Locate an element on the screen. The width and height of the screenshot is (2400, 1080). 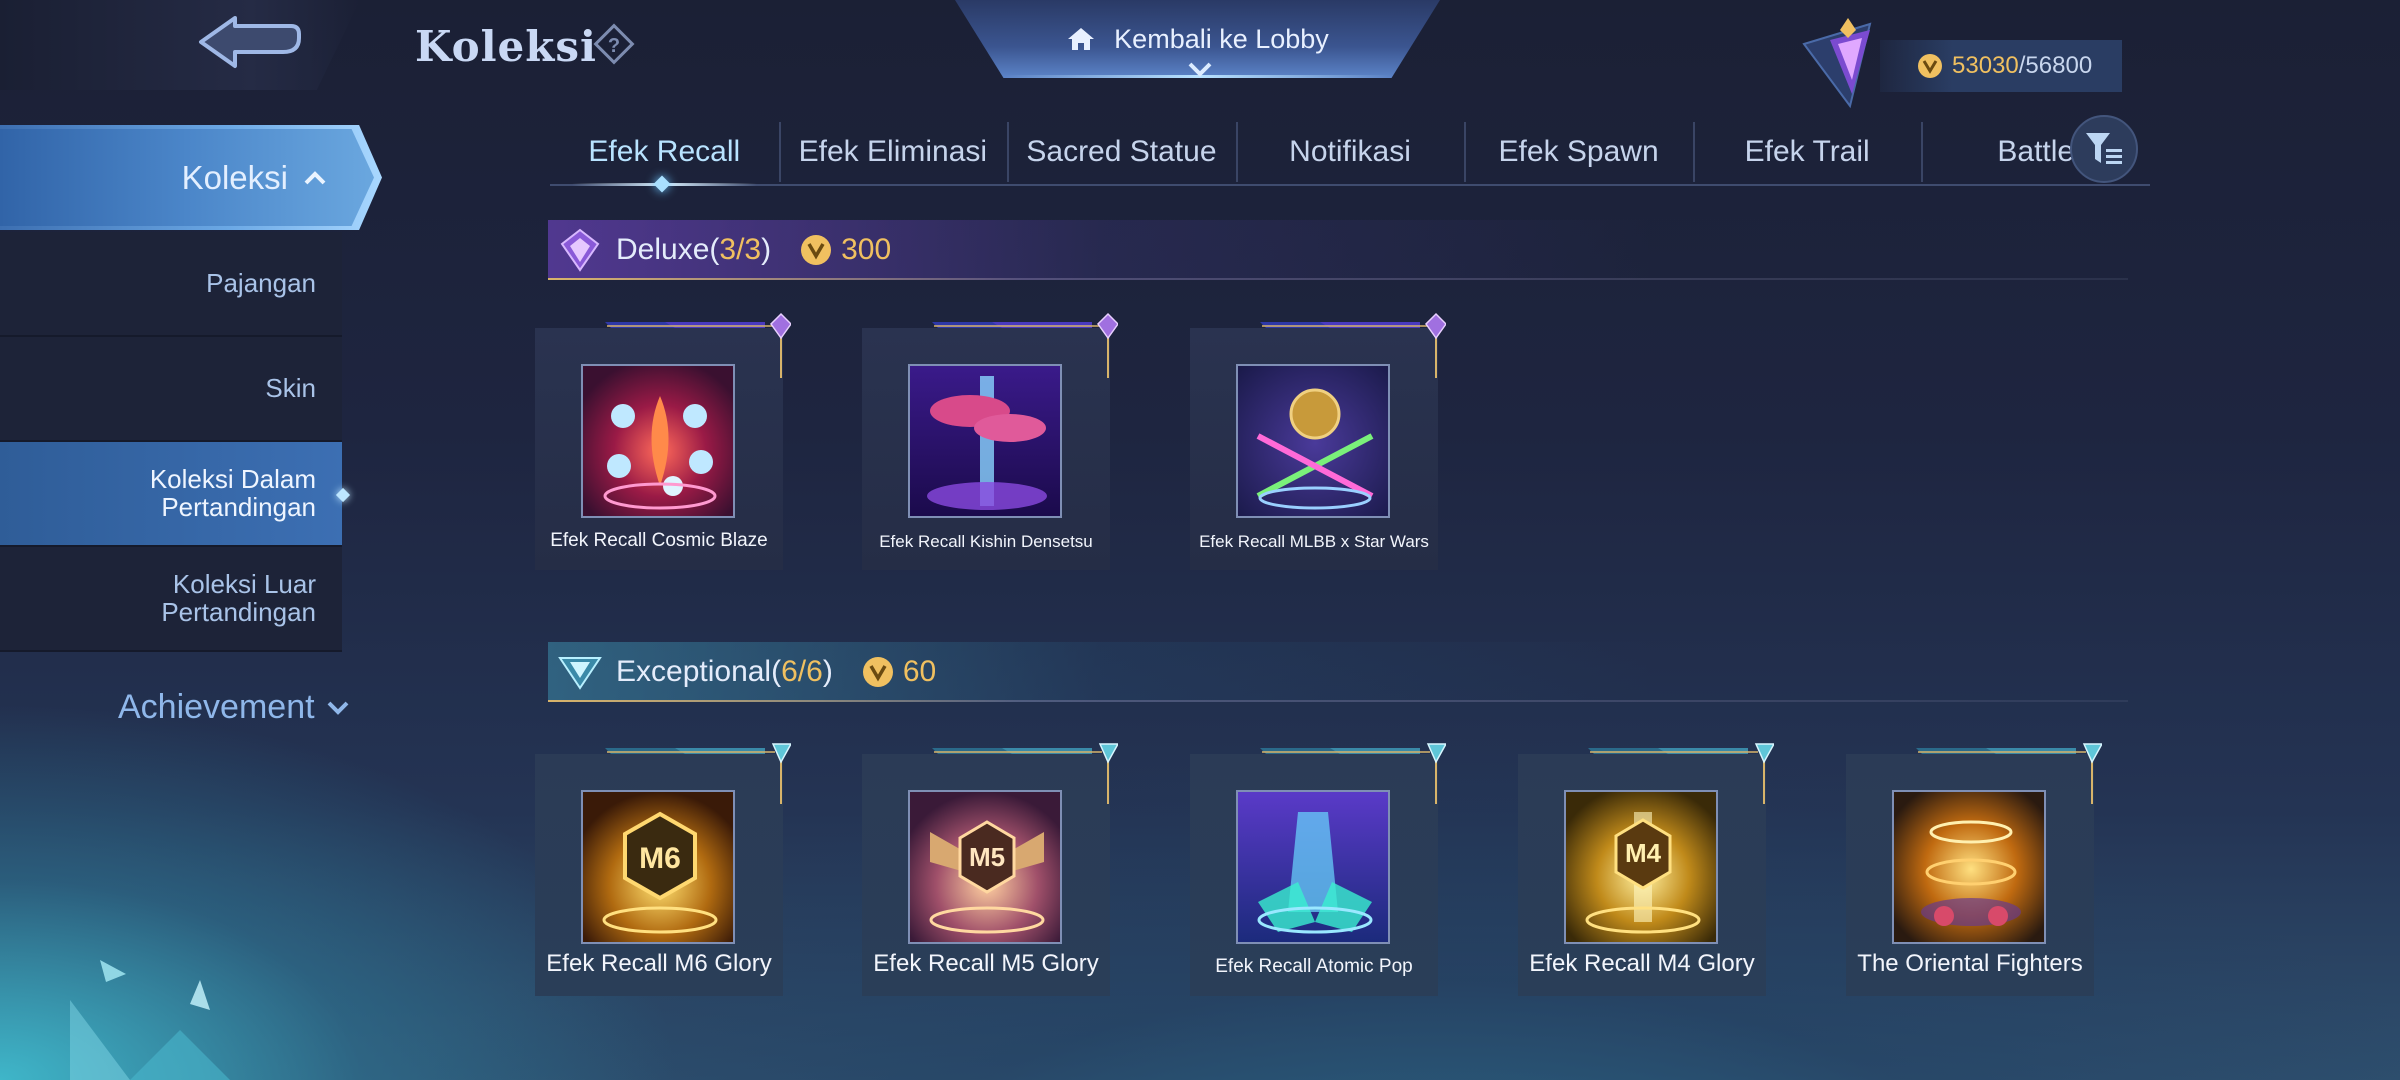
collection-card: Efek Recall Atomic Pop is located at coordinates (1318, 867).